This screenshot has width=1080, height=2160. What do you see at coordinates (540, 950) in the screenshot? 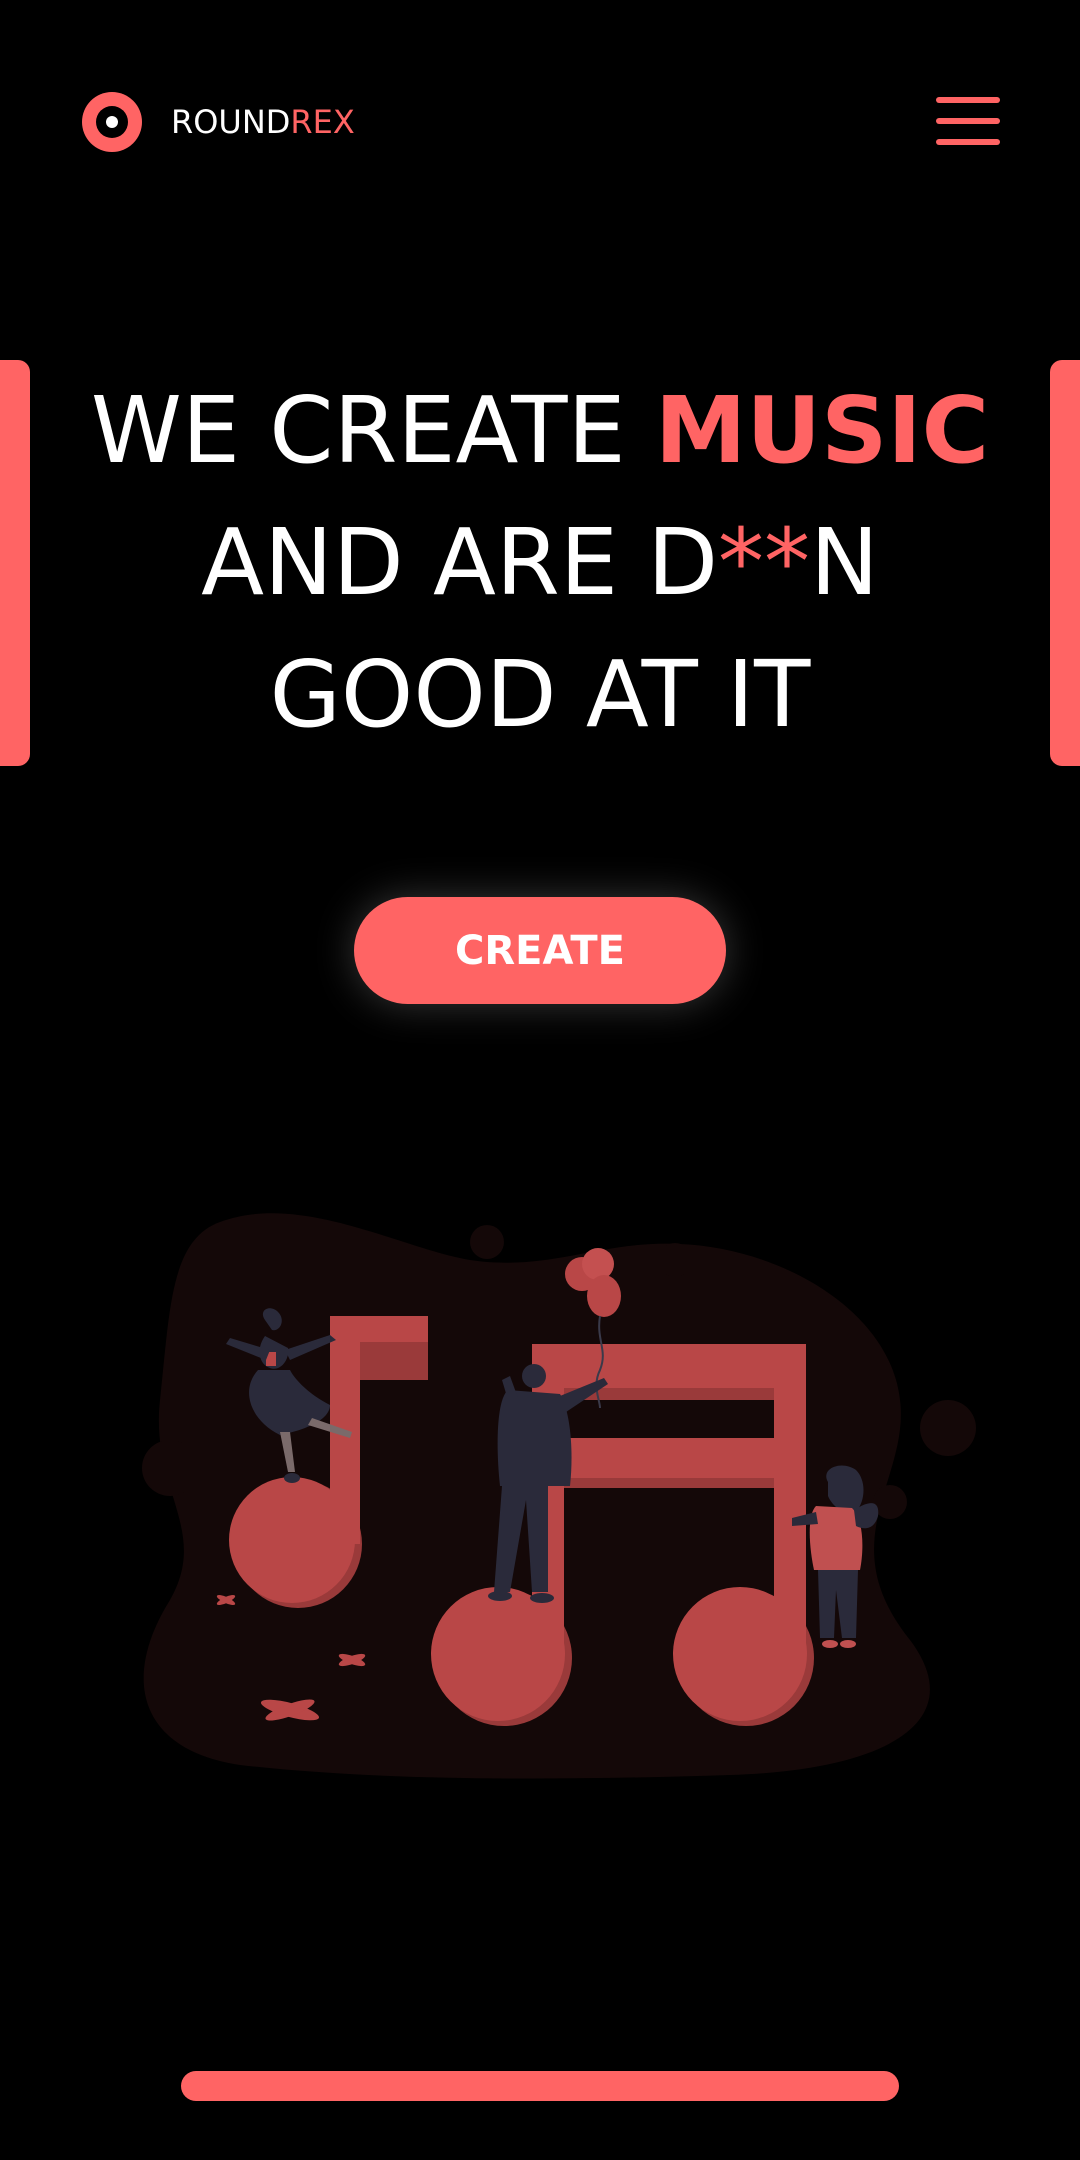
I see `create-button: CREATE` at bounding box center [540, 950].